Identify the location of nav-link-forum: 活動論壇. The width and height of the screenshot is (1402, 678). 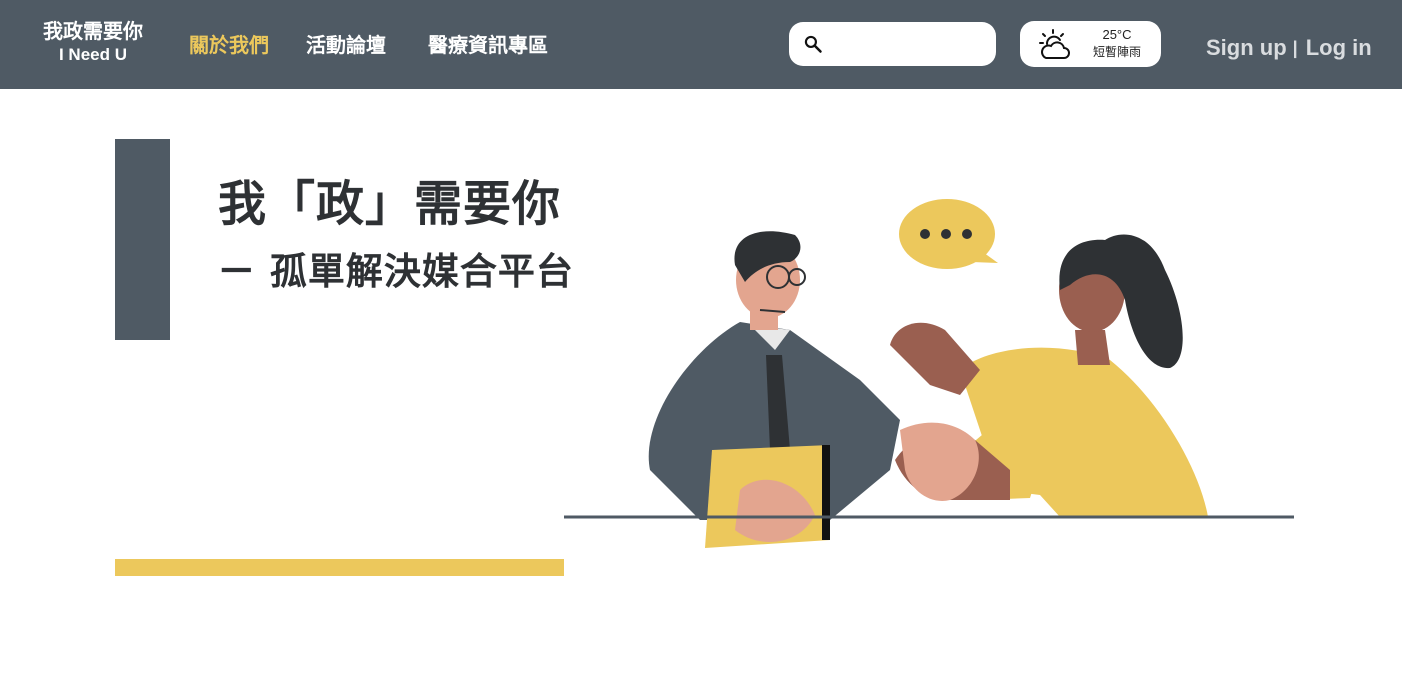
(346, 45).